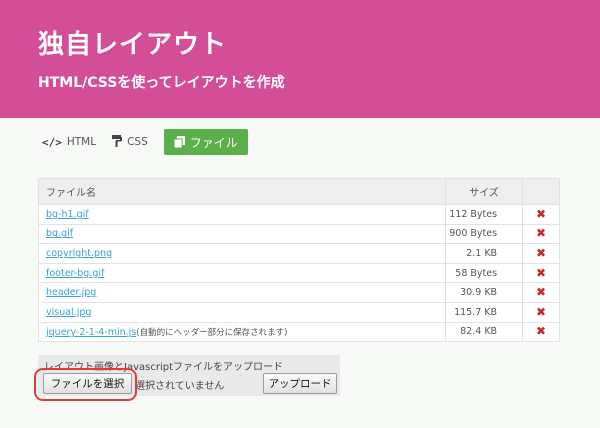 The width and height of the screenshot is (600, 428). What do you see at coordinates (67, 214) in the screenshot?
I see `file-link: bg-h1.gif` at bounding box center [67, 214].